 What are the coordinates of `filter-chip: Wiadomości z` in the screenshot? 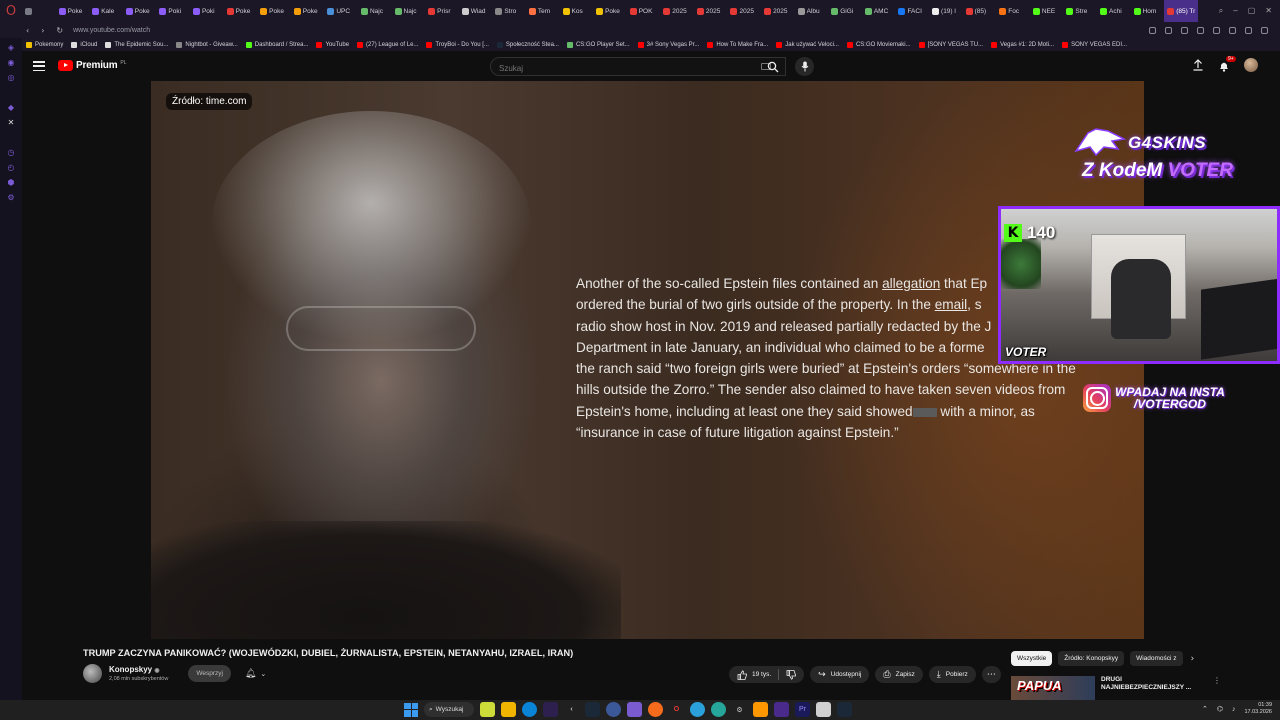 It's located at (1156, 658).